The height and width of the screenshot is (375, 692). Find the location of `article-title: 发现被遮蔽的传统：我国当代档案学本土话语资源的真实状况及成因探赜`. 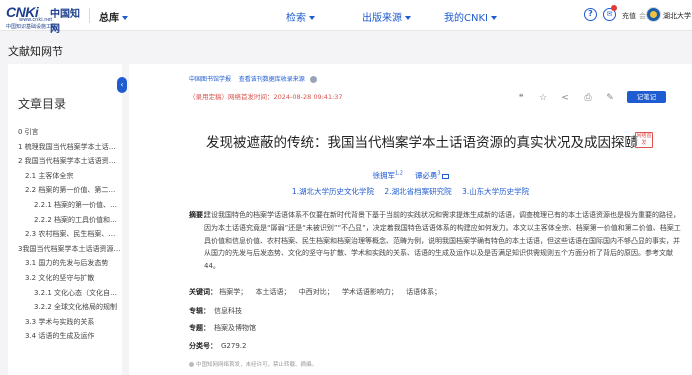

article-title: 发现被遮蔽的传统：我国当代档案学本土话语资源的真实状况及成因探赜 is located at coordinates (422, 143).